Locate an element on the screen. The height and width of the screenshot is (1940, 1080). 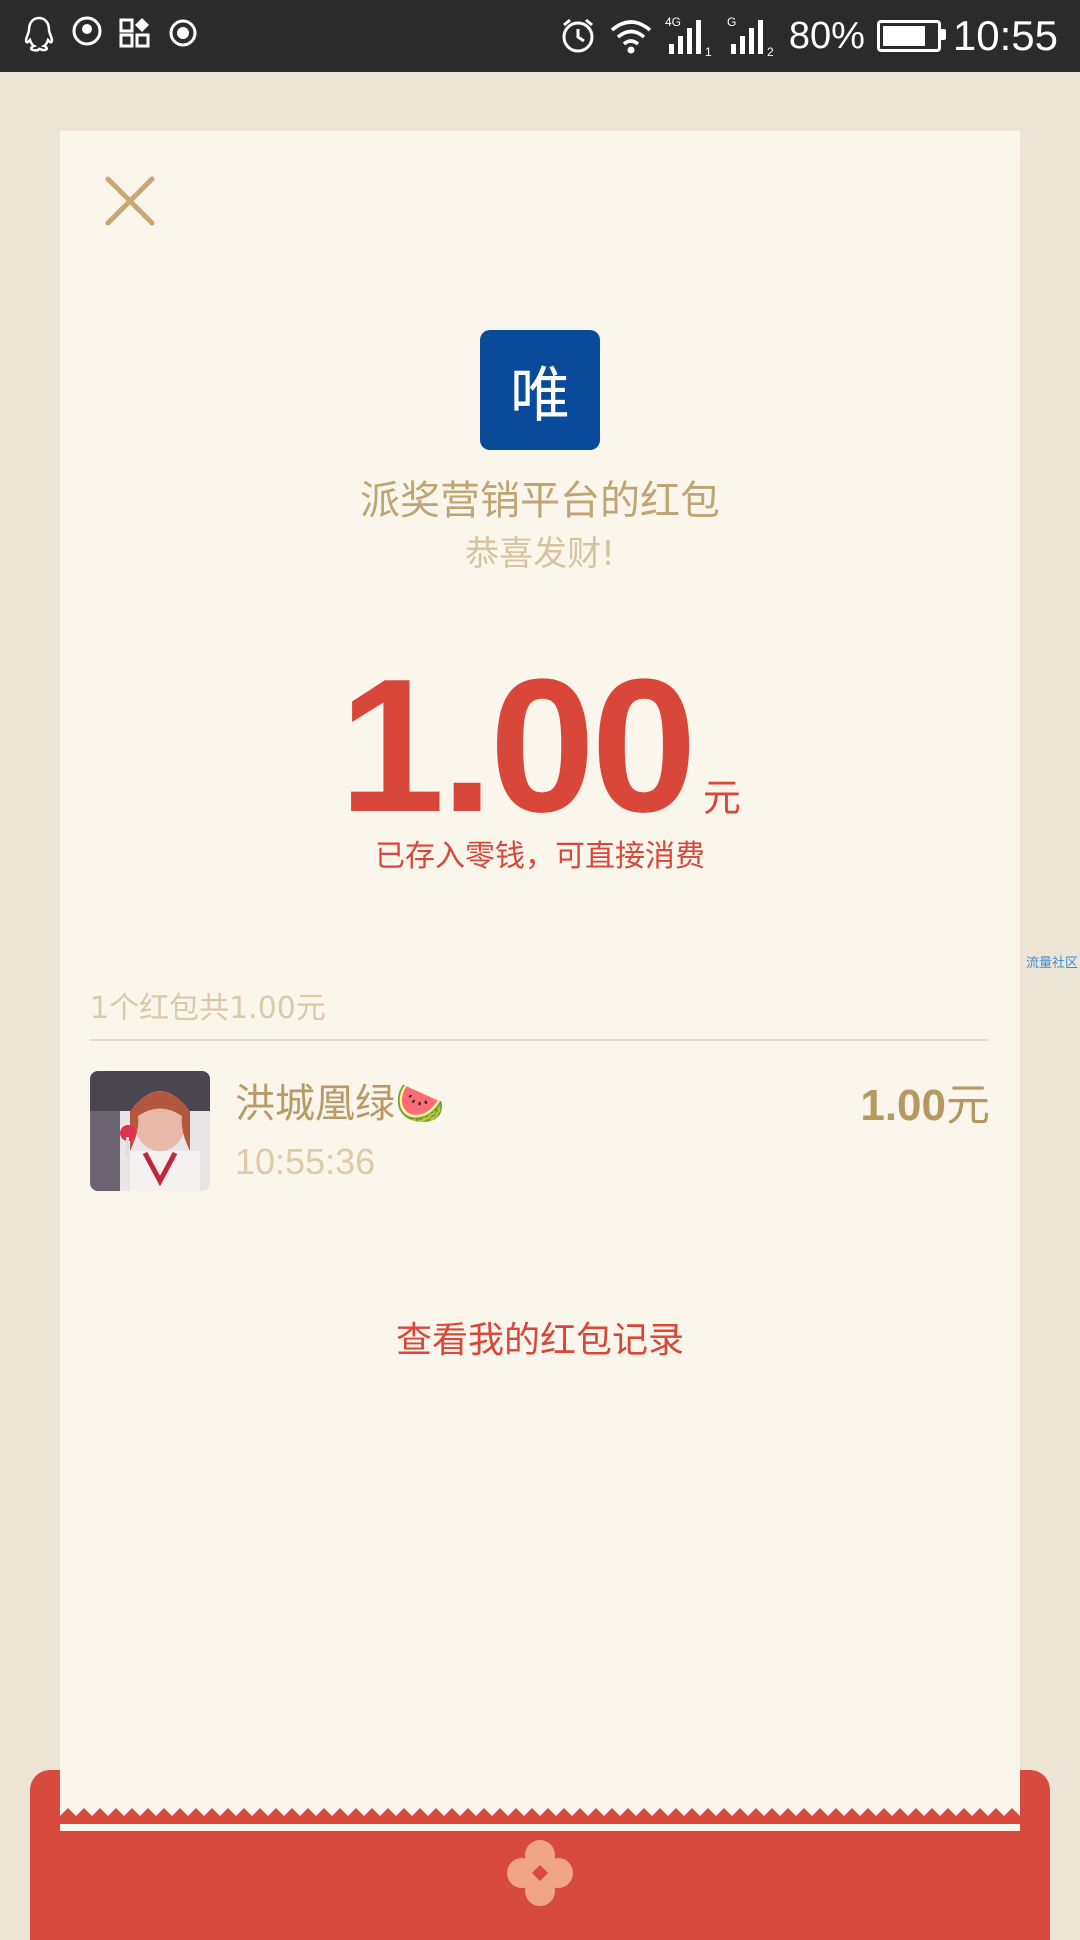
sender-logo-char: 唯 is located at coordinates (540, 395).